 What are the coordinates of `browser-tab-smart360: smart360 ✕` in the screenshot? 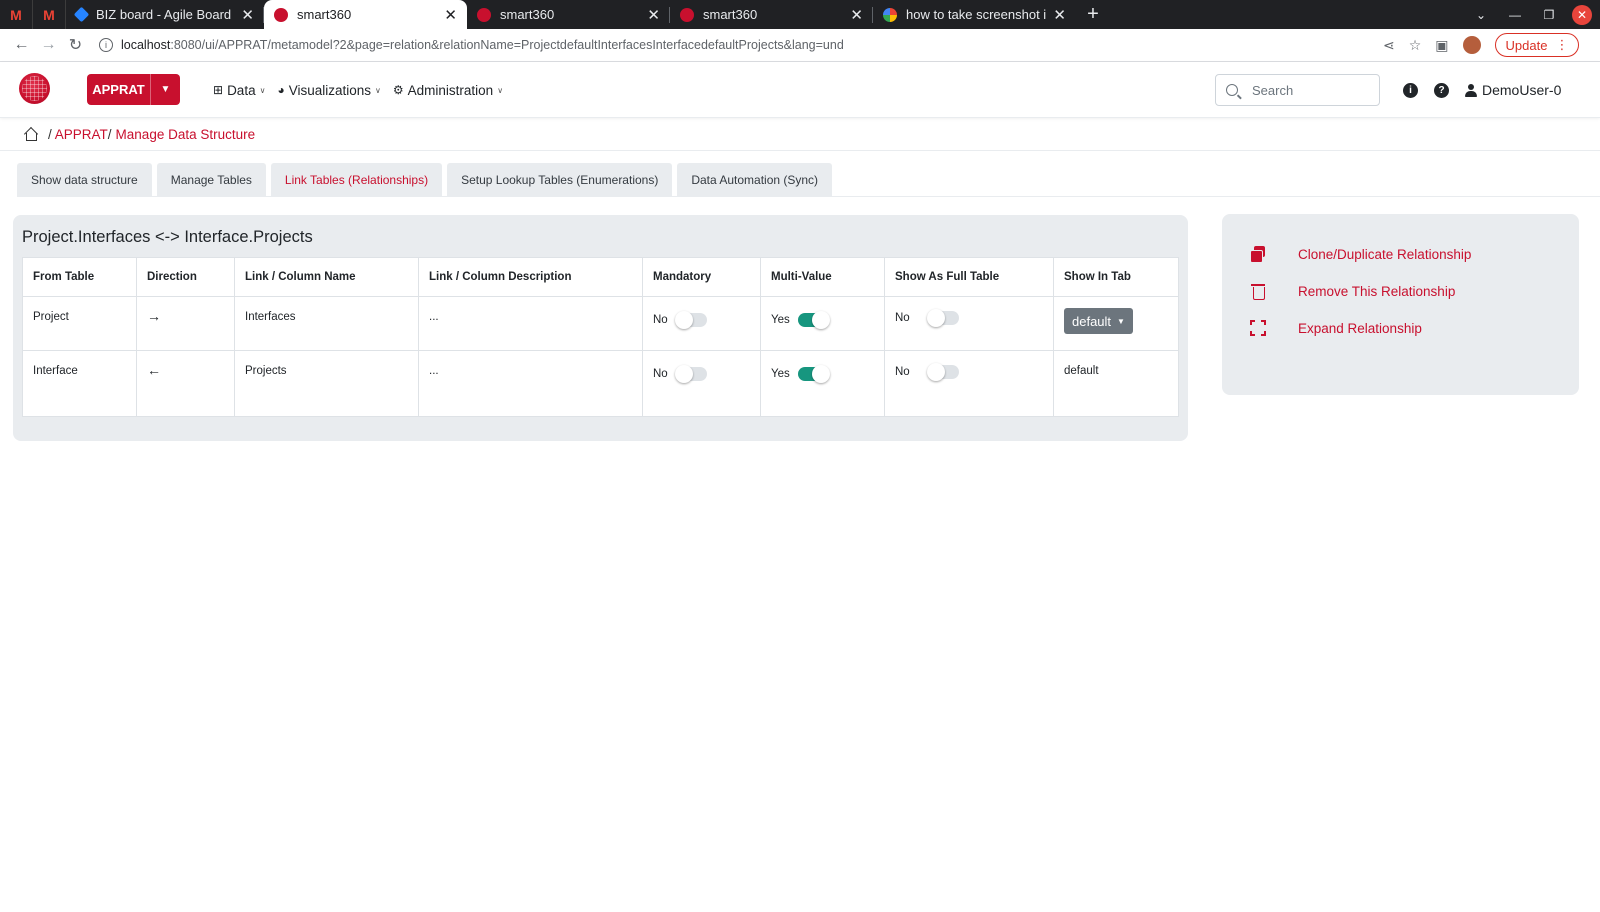 It's located at (568, 14).